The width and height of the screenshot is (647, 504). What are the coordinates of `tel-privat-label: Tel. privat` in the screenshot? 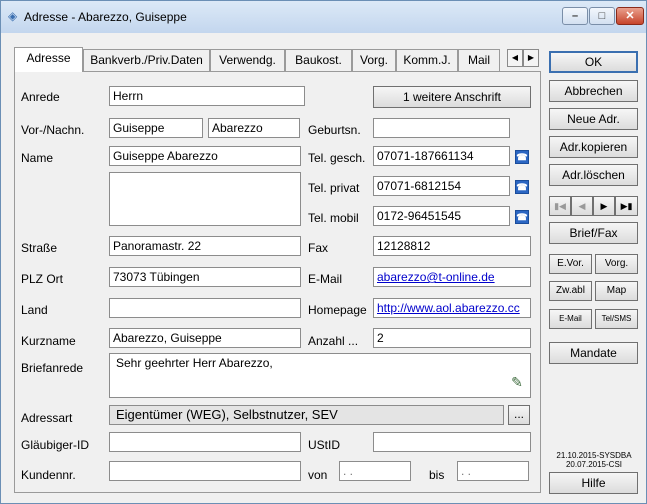 It's located at (334, 188).